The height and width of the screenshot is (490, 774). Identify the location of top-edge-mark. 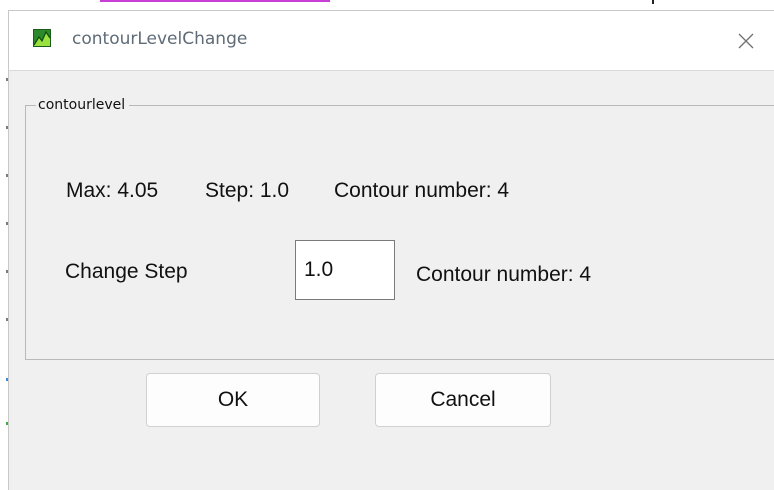
(653, 2).